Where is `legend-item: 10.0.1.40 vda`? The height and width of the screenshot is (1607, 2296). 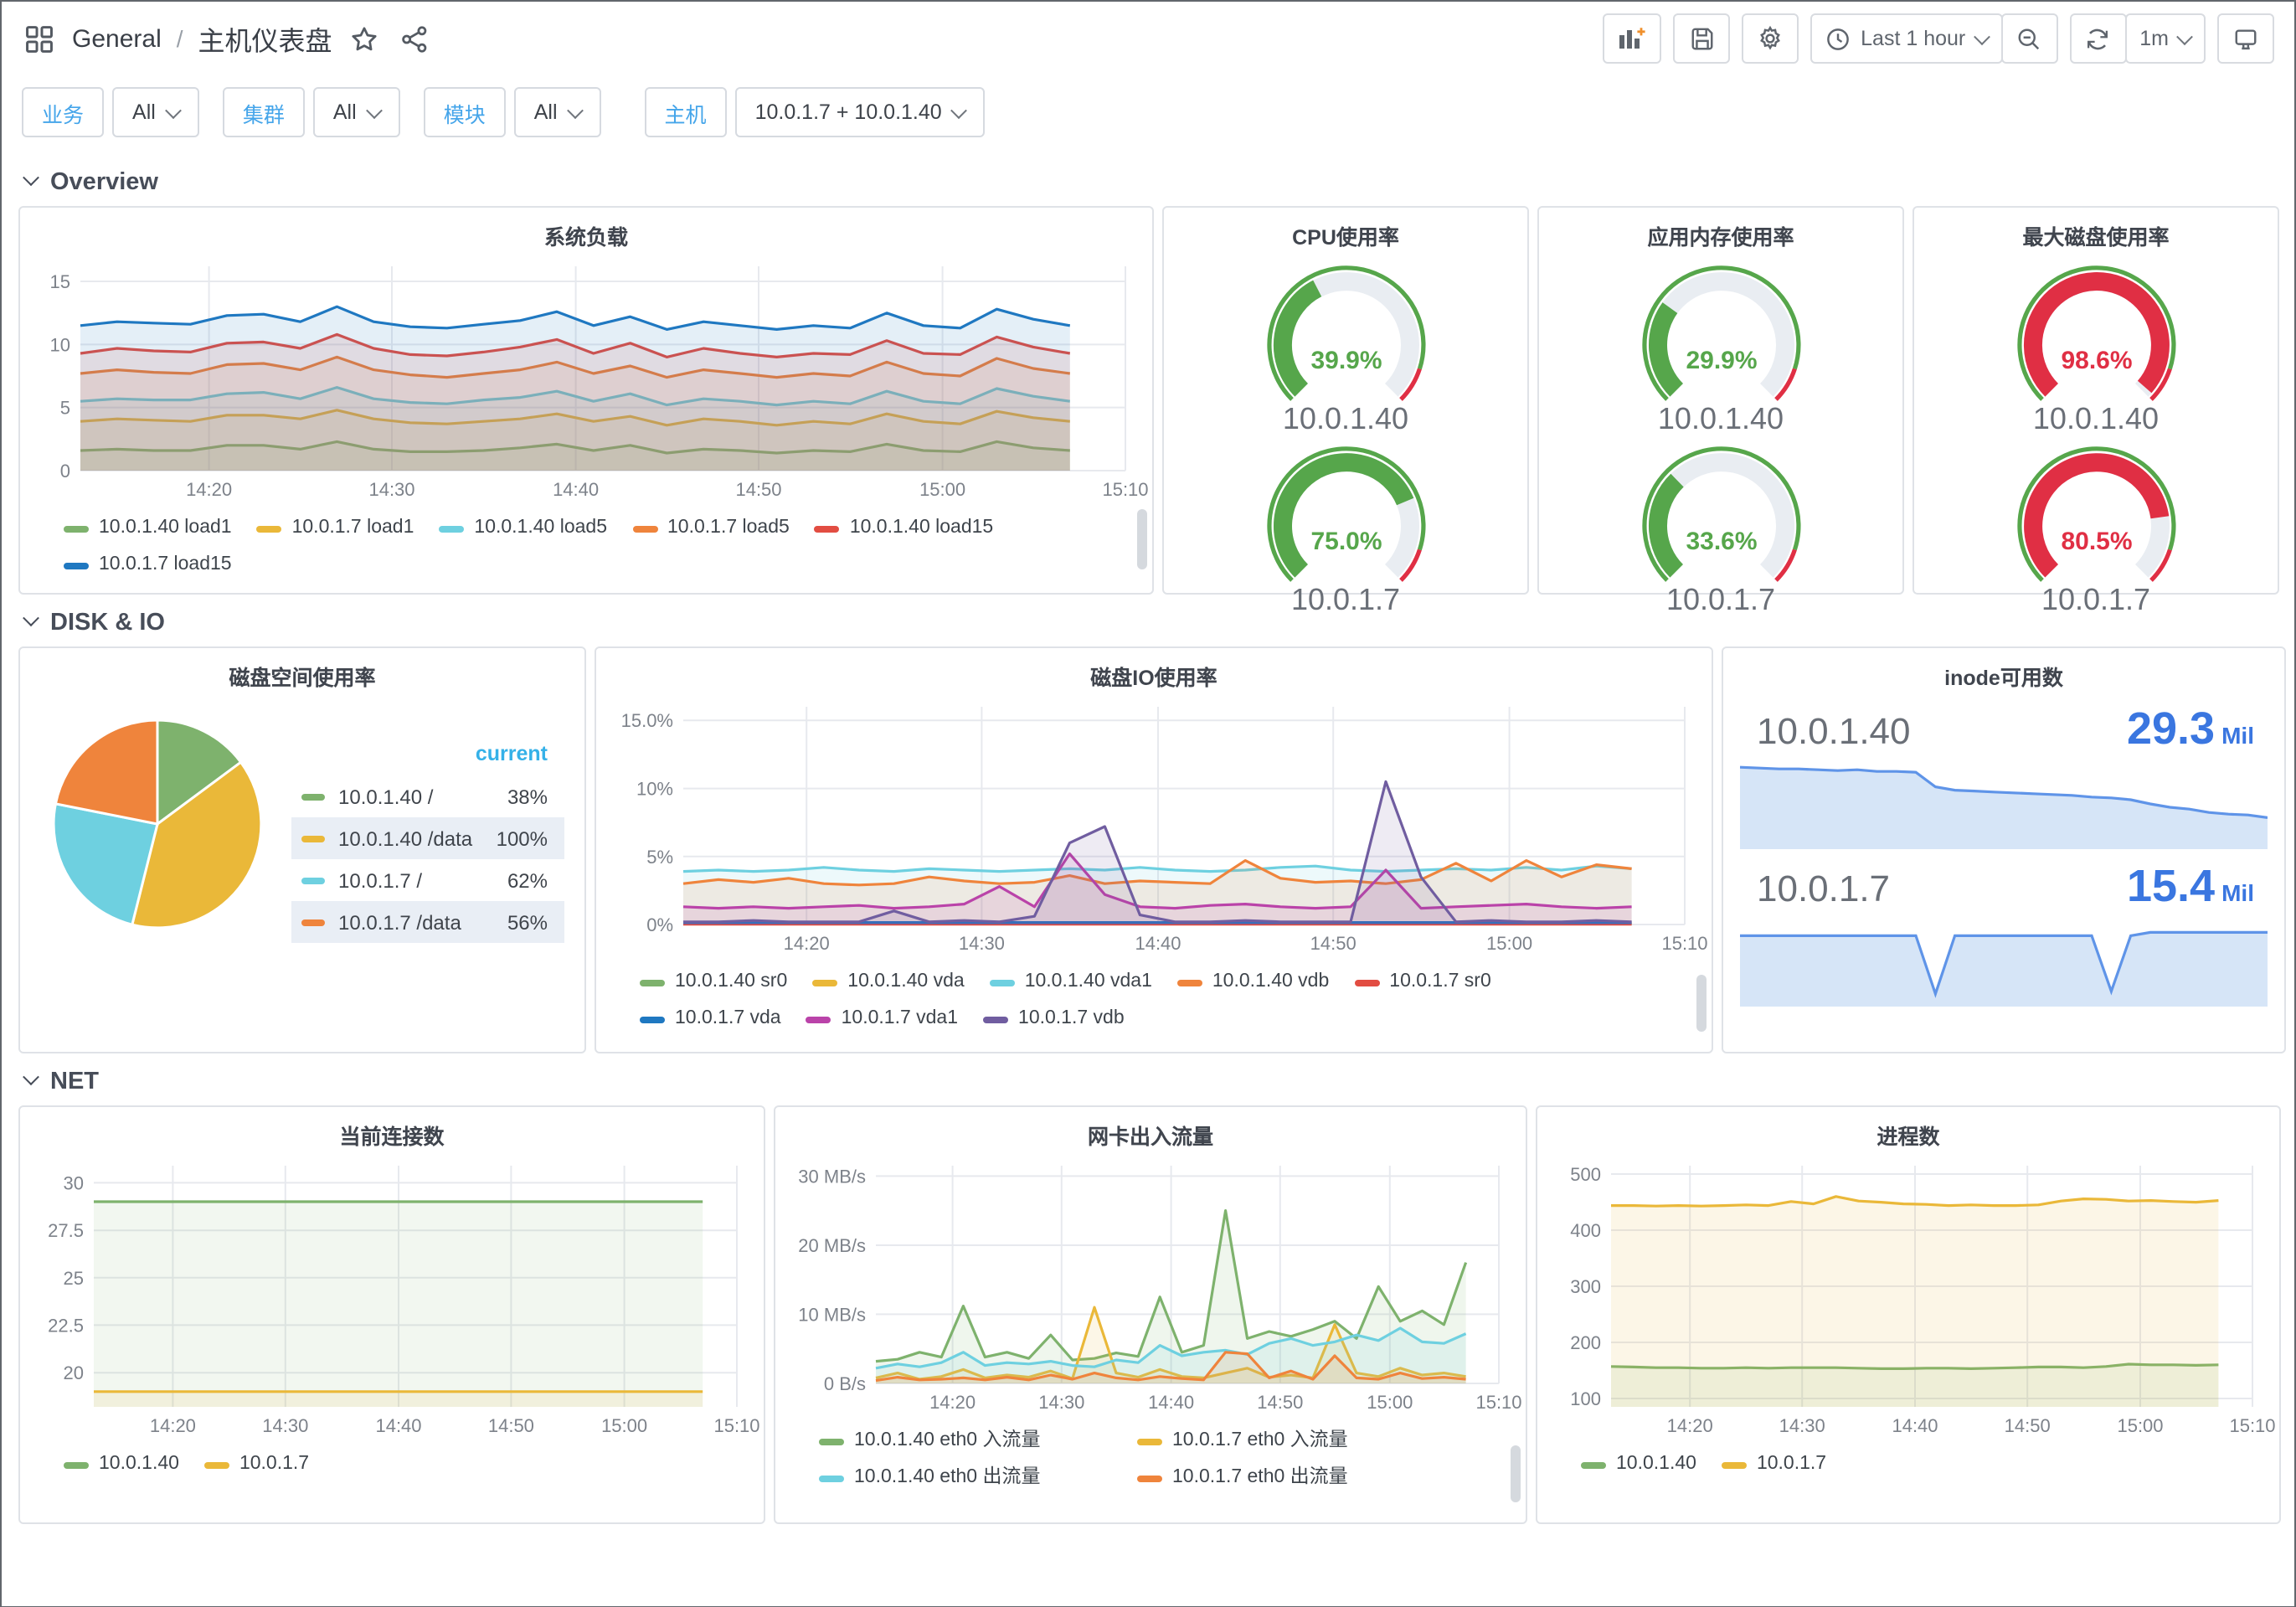 legend-item: 10.0.1.40 vda is located at coordinates (888, 983).